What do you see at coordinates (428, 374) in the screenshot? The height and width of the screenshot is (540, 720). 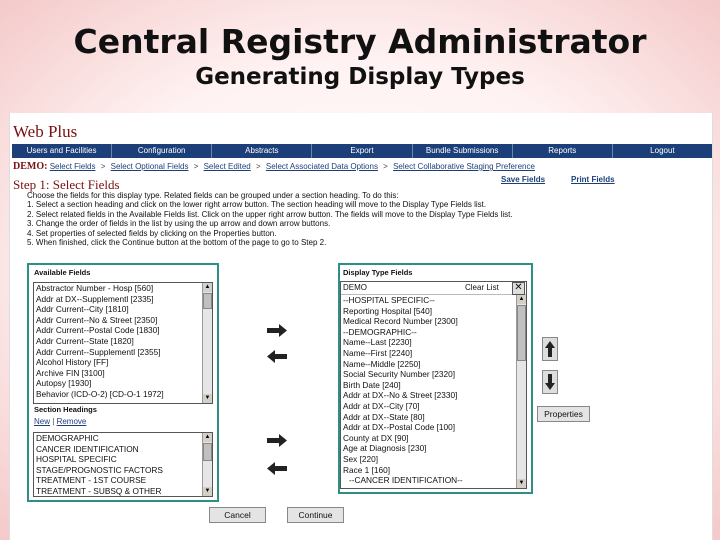 I see `list-item: Social Security Number [2320]` at bounding box center [428, 374].